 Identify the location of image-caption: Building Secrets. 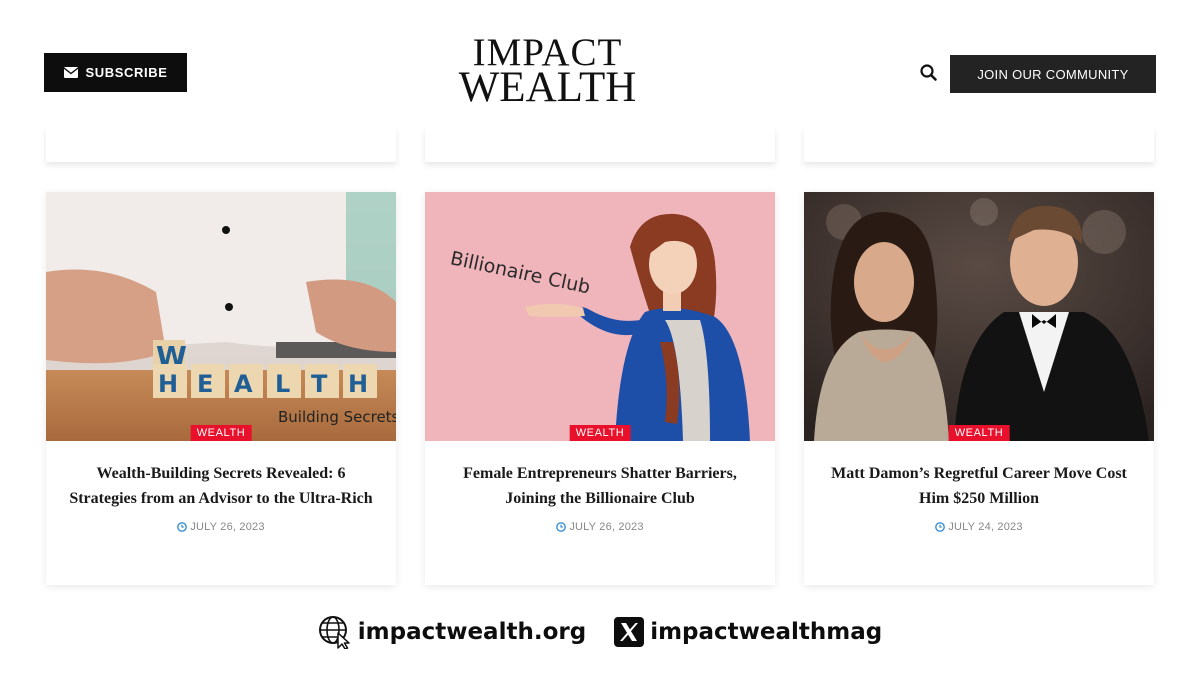
(337, 417).